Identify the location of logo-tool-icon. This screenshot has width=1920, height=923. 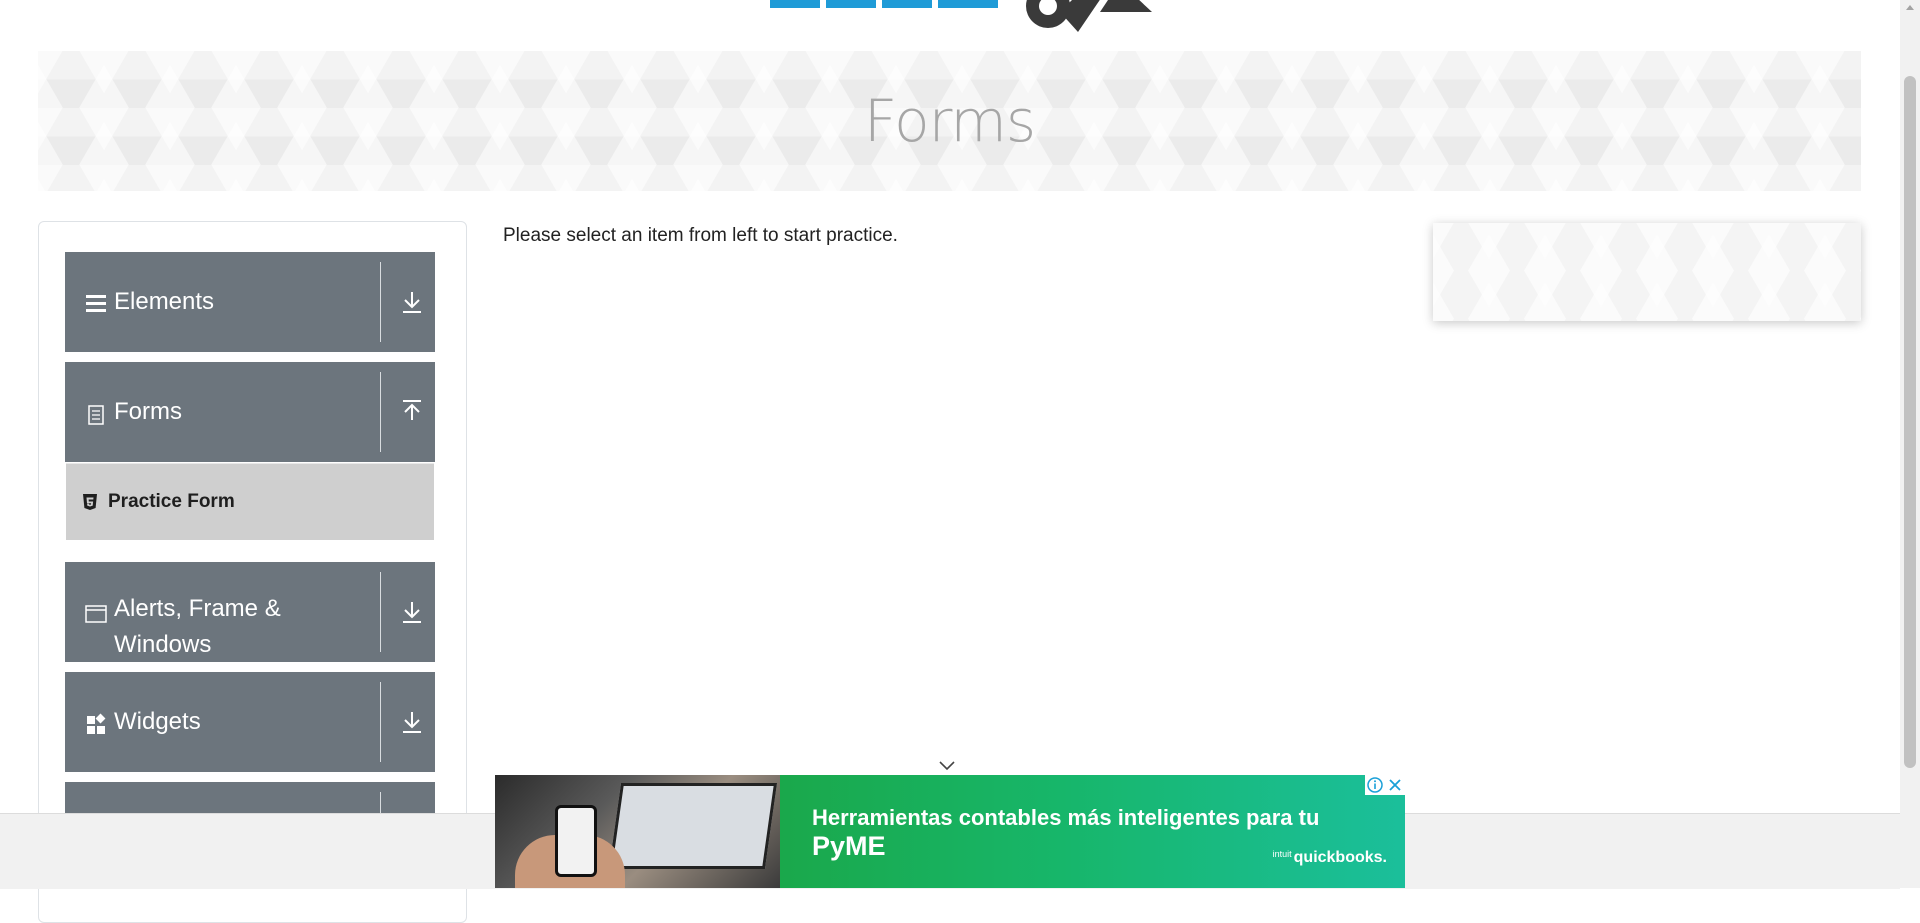
(1080, 16).